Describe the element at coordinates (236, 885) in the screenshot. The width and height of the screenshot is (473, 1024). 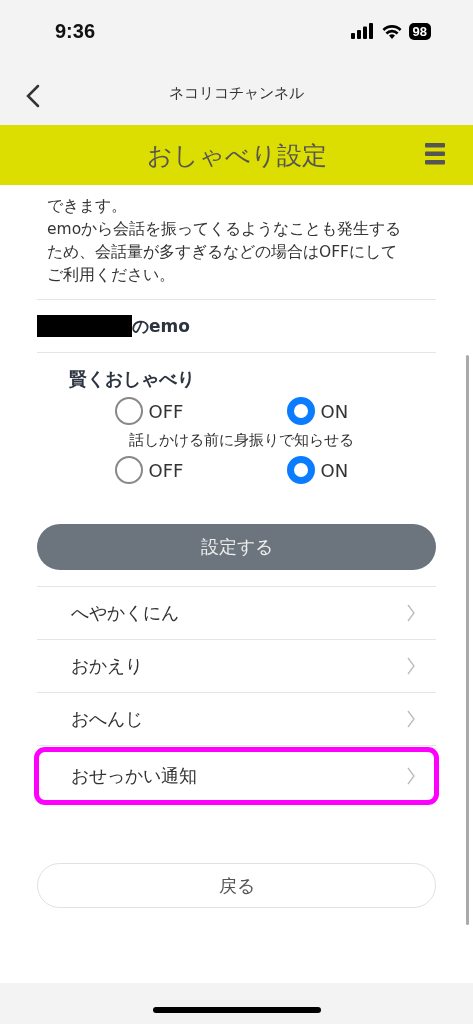
I see `back-button: 戻る` at that location.